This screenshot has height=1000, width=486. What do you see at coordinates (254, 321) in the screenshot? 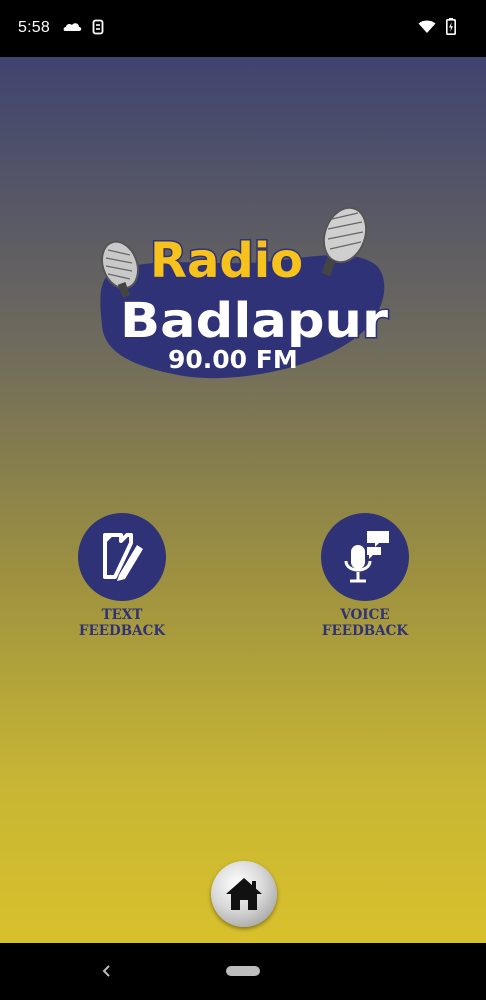
I see `logo-badlapur-text: Badlapur` at bounding box center [254, 321].